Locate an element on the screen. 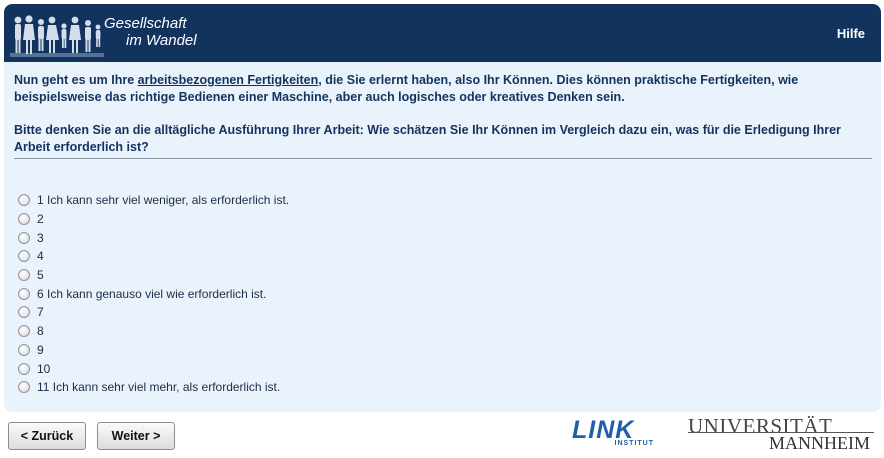  option-7: 7 is located at coordinates (153, 312).